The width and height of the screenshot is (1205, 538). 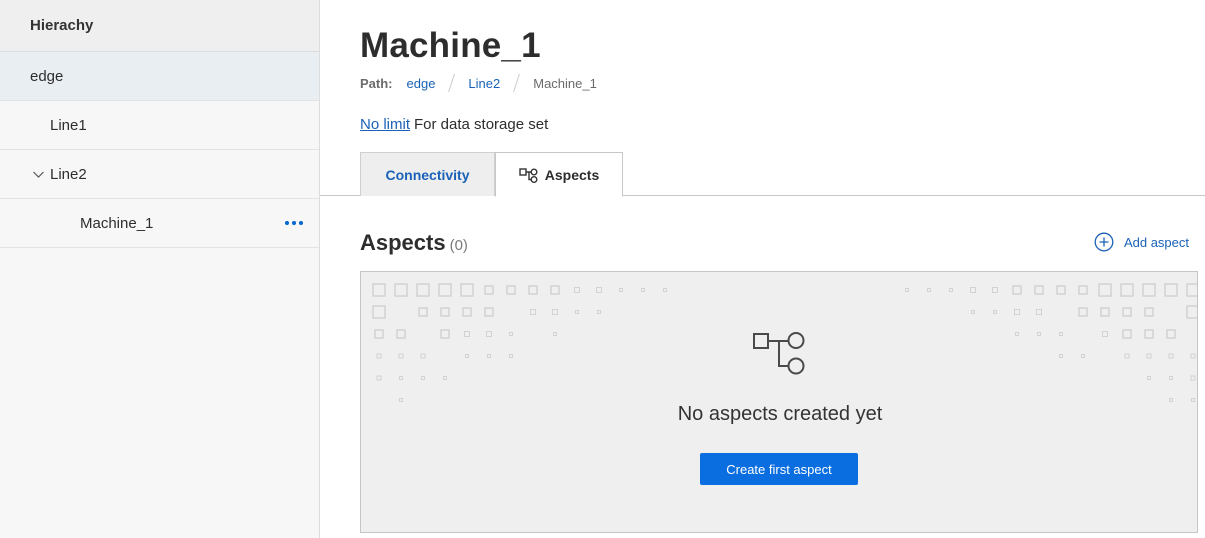 What do you see at coordinates (780, 414) in the screenshot?
I see `empty-state-message: No aspects created yet` at bounding box center [780, 414].